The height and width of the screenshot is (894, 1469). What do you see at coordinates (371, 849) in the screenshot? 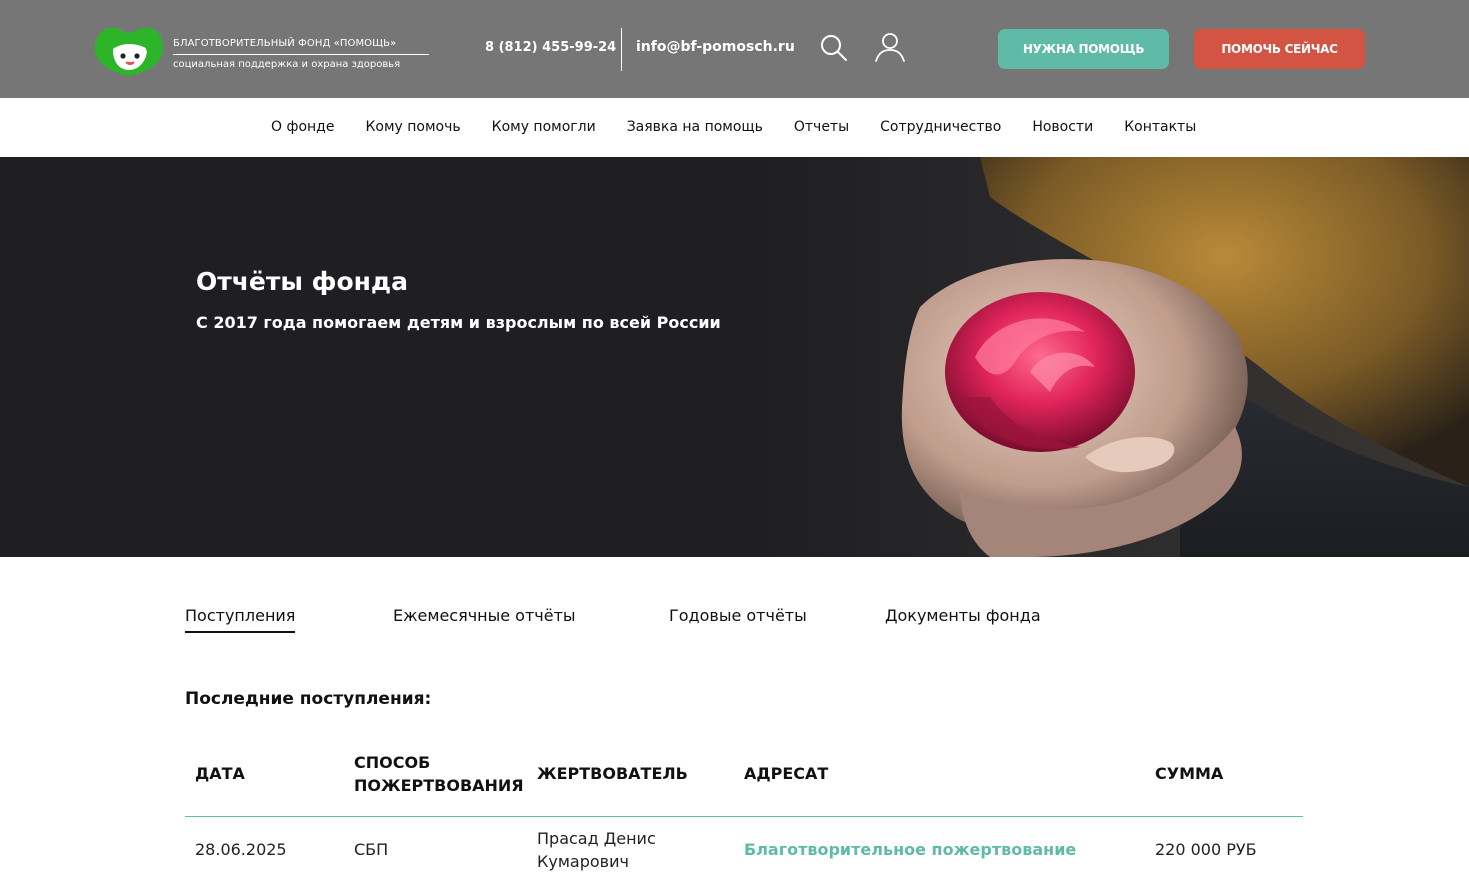
I see `cell-method: СБП` at bounding box center [371, 849].